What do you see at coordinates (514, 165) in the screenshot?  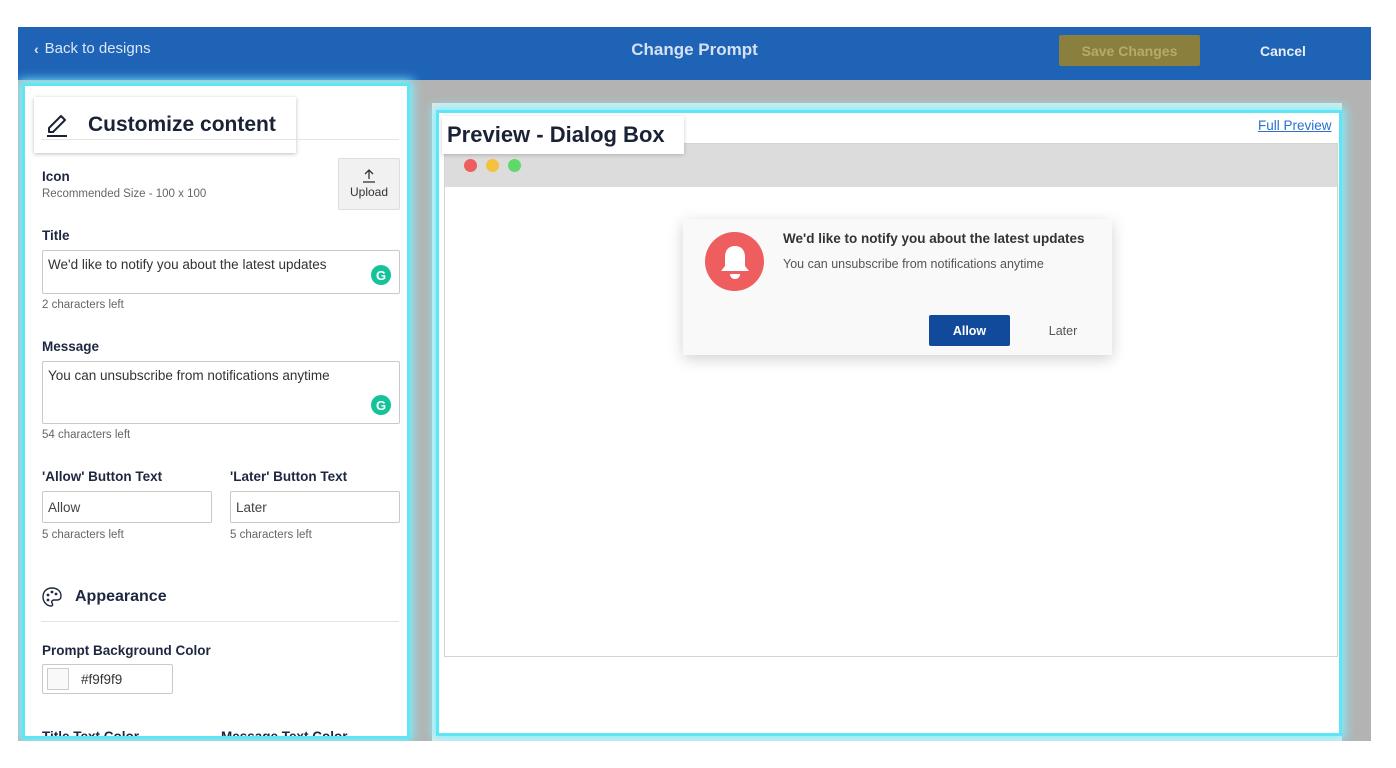 I see `maximize-dot-icon` at bounding box center [514, 165].